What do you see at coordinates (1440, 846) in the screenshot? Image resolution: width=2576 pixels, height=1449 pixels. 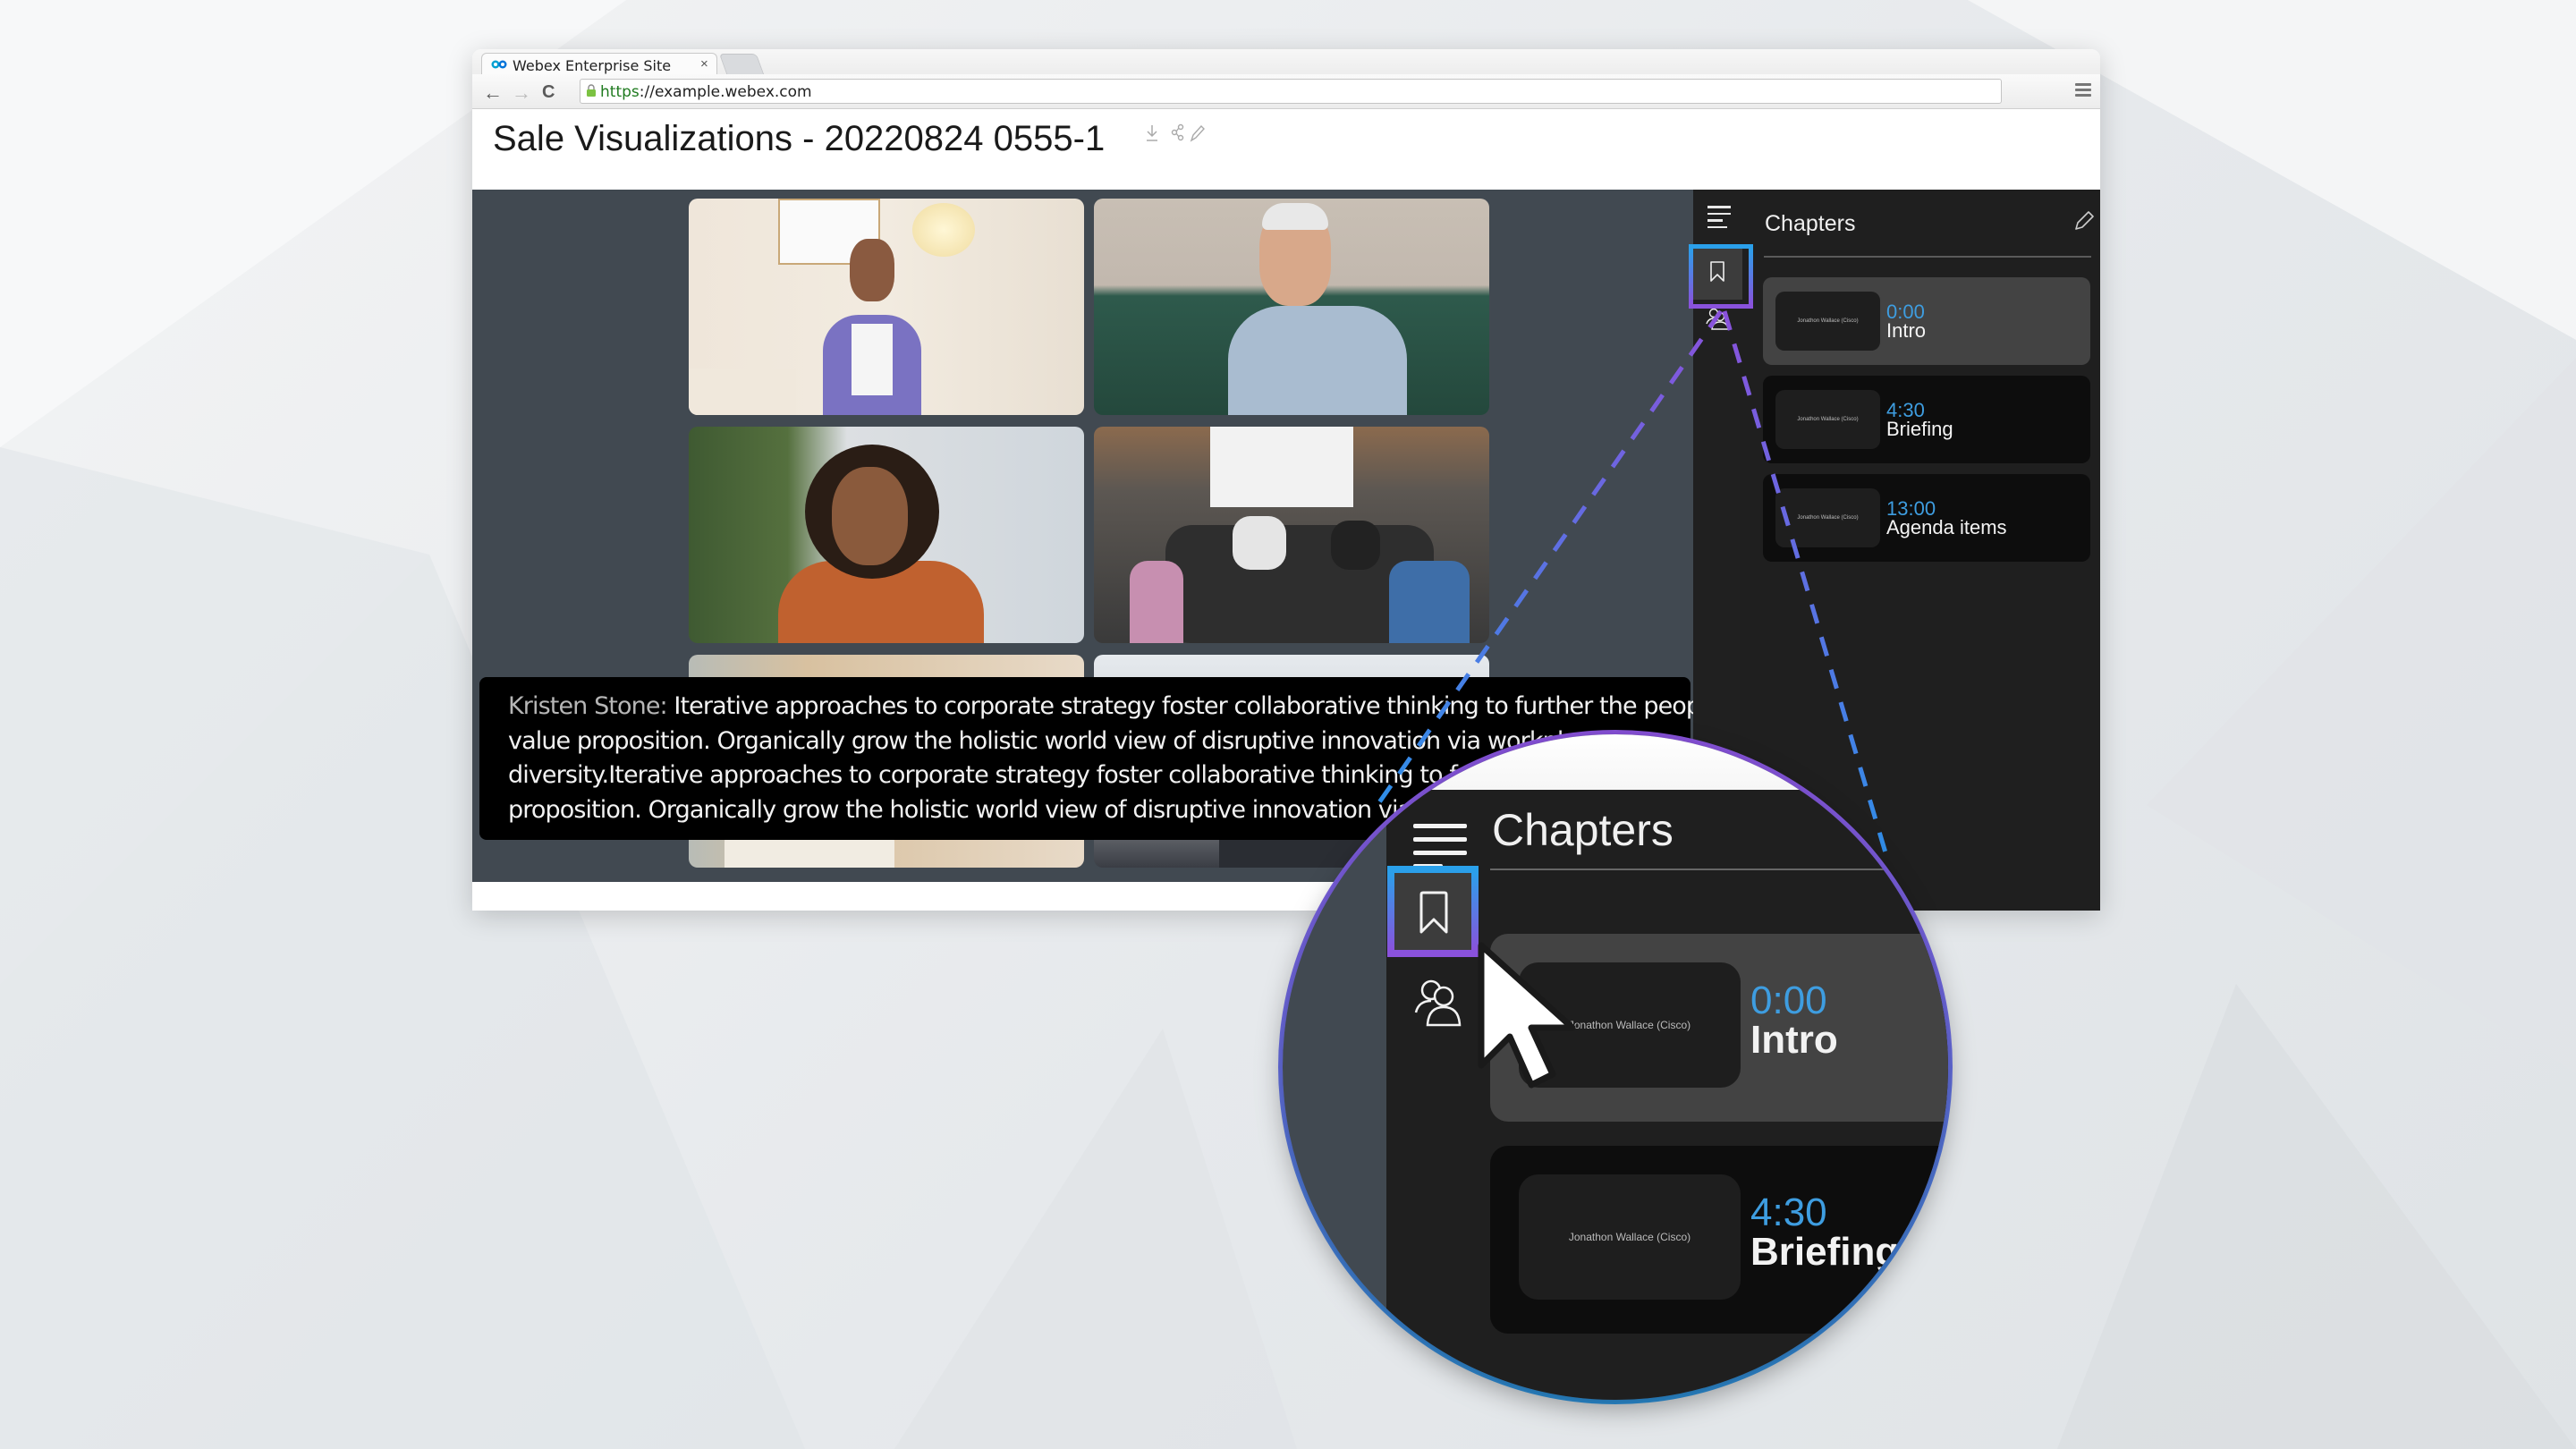 I see `magnified-hamburger-icon` at bounding box center [1440, 846].